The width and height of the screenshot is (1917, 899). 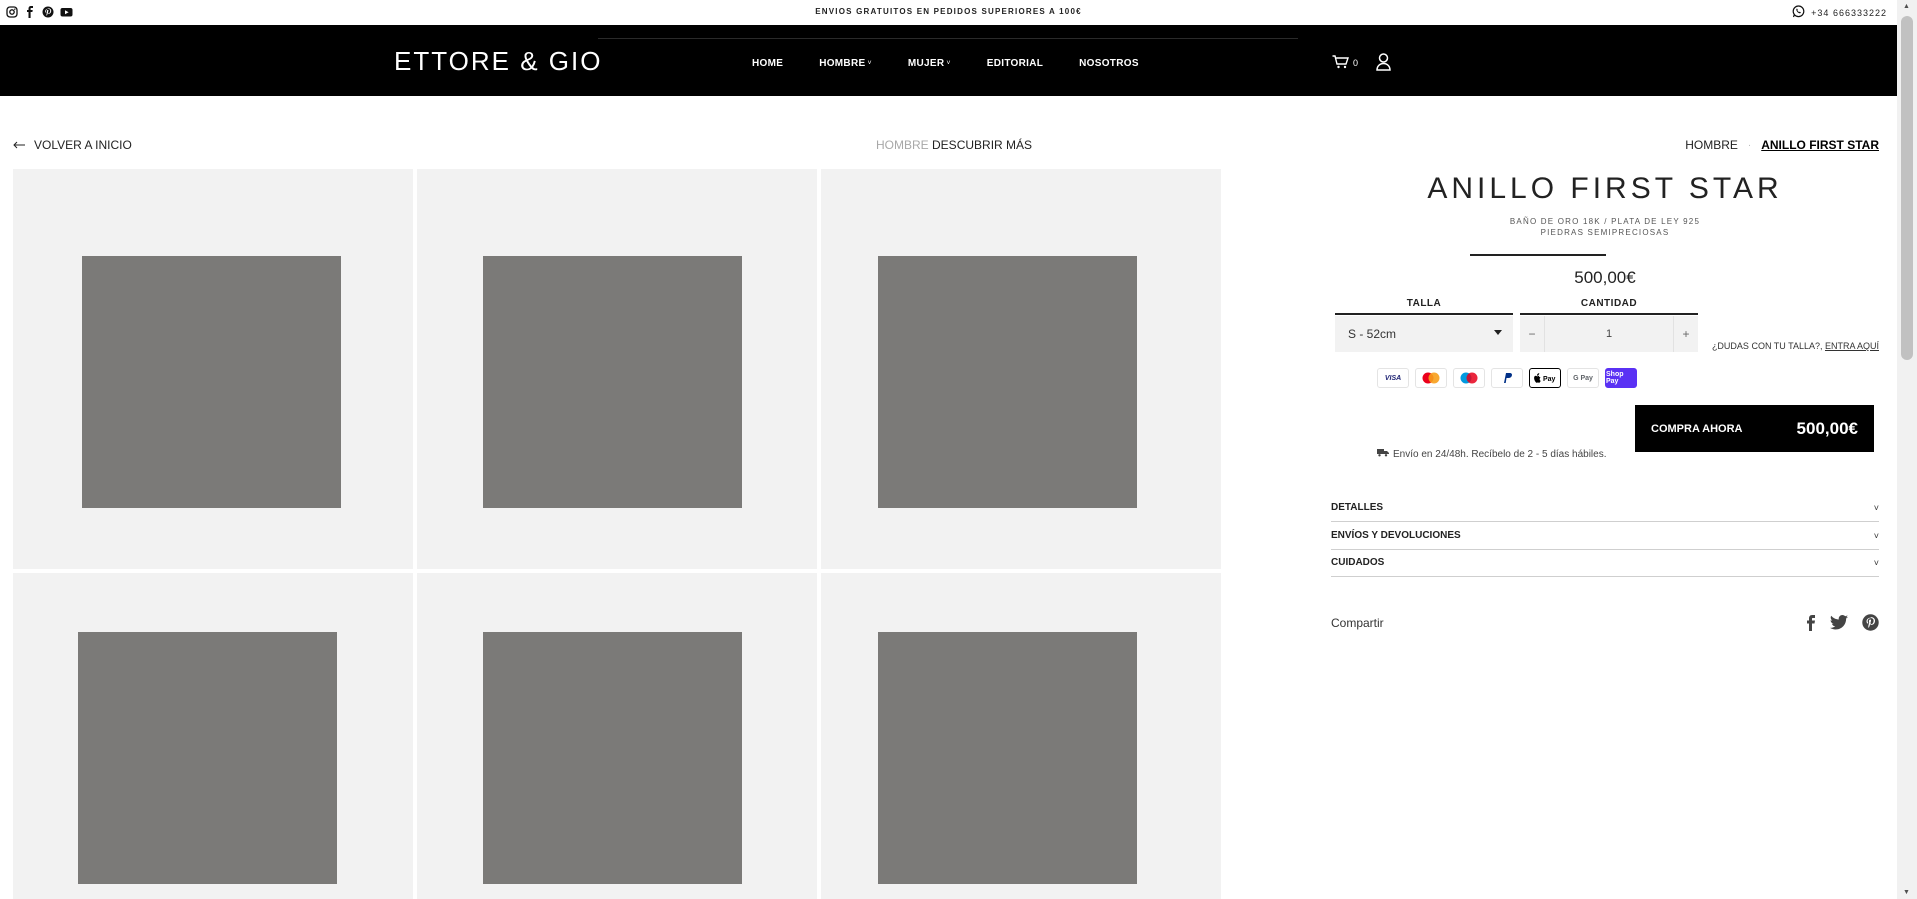 I want to click on maestro-icon, so click(x=1469, y=378).